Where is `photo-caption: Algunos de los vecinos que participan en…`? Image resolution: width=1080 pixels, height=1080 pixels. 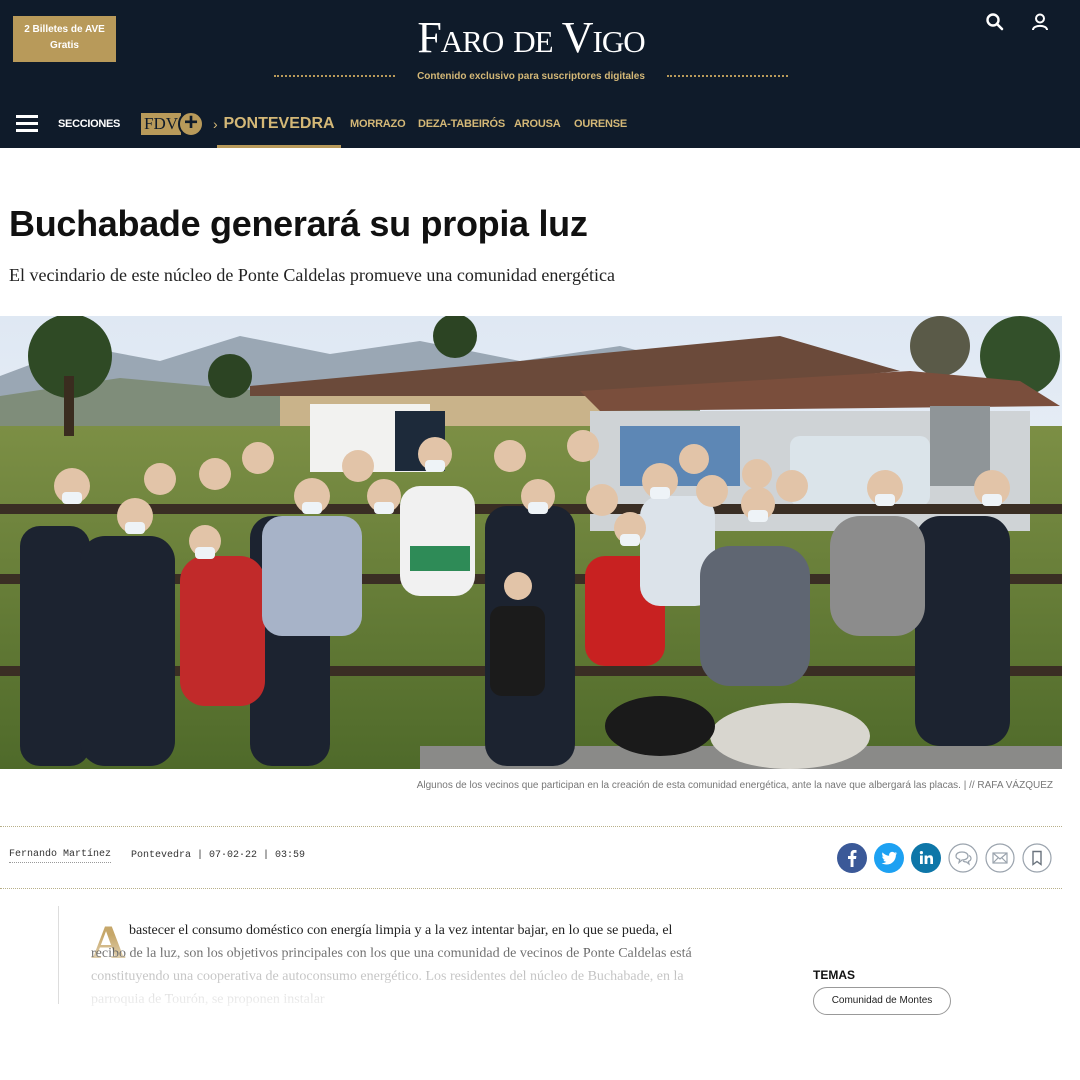 photo-caption: Algunos de los vecinos que participan en… is located at coordinates (734, 785).